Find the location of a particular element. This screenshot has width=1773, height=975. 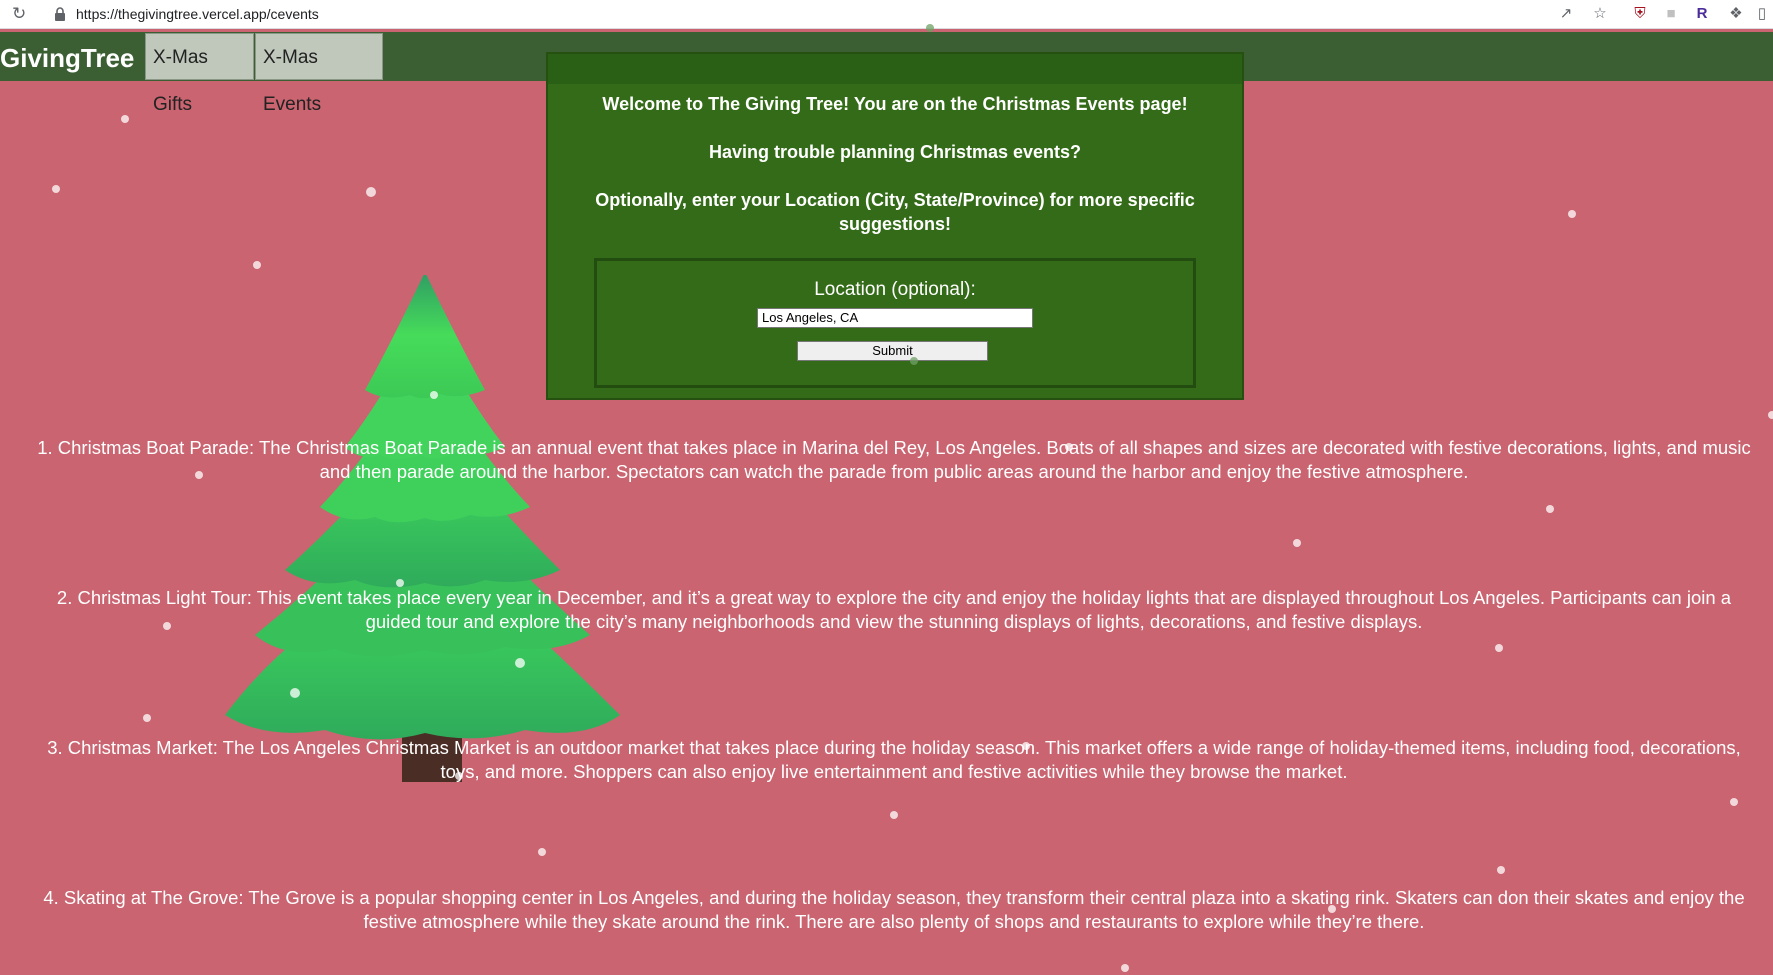

location-input: Los Angeles, CA is located at coordinates (895, 318).